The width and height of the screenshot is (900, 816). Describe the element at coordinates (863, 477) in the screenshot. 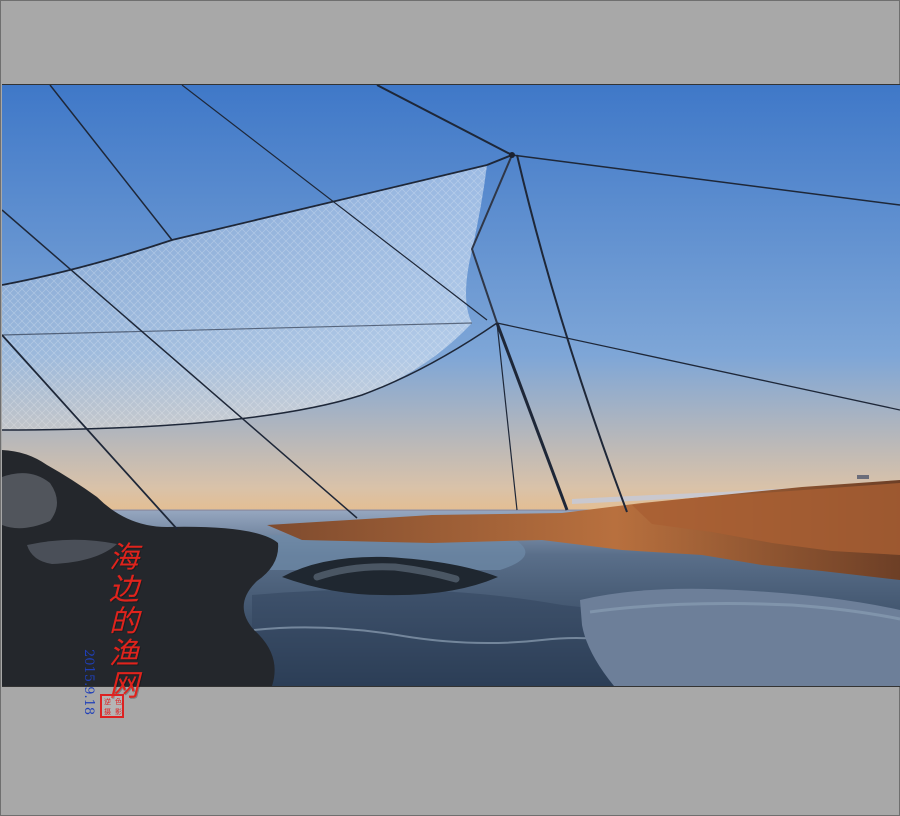

I see `bridge-sign` at that location.